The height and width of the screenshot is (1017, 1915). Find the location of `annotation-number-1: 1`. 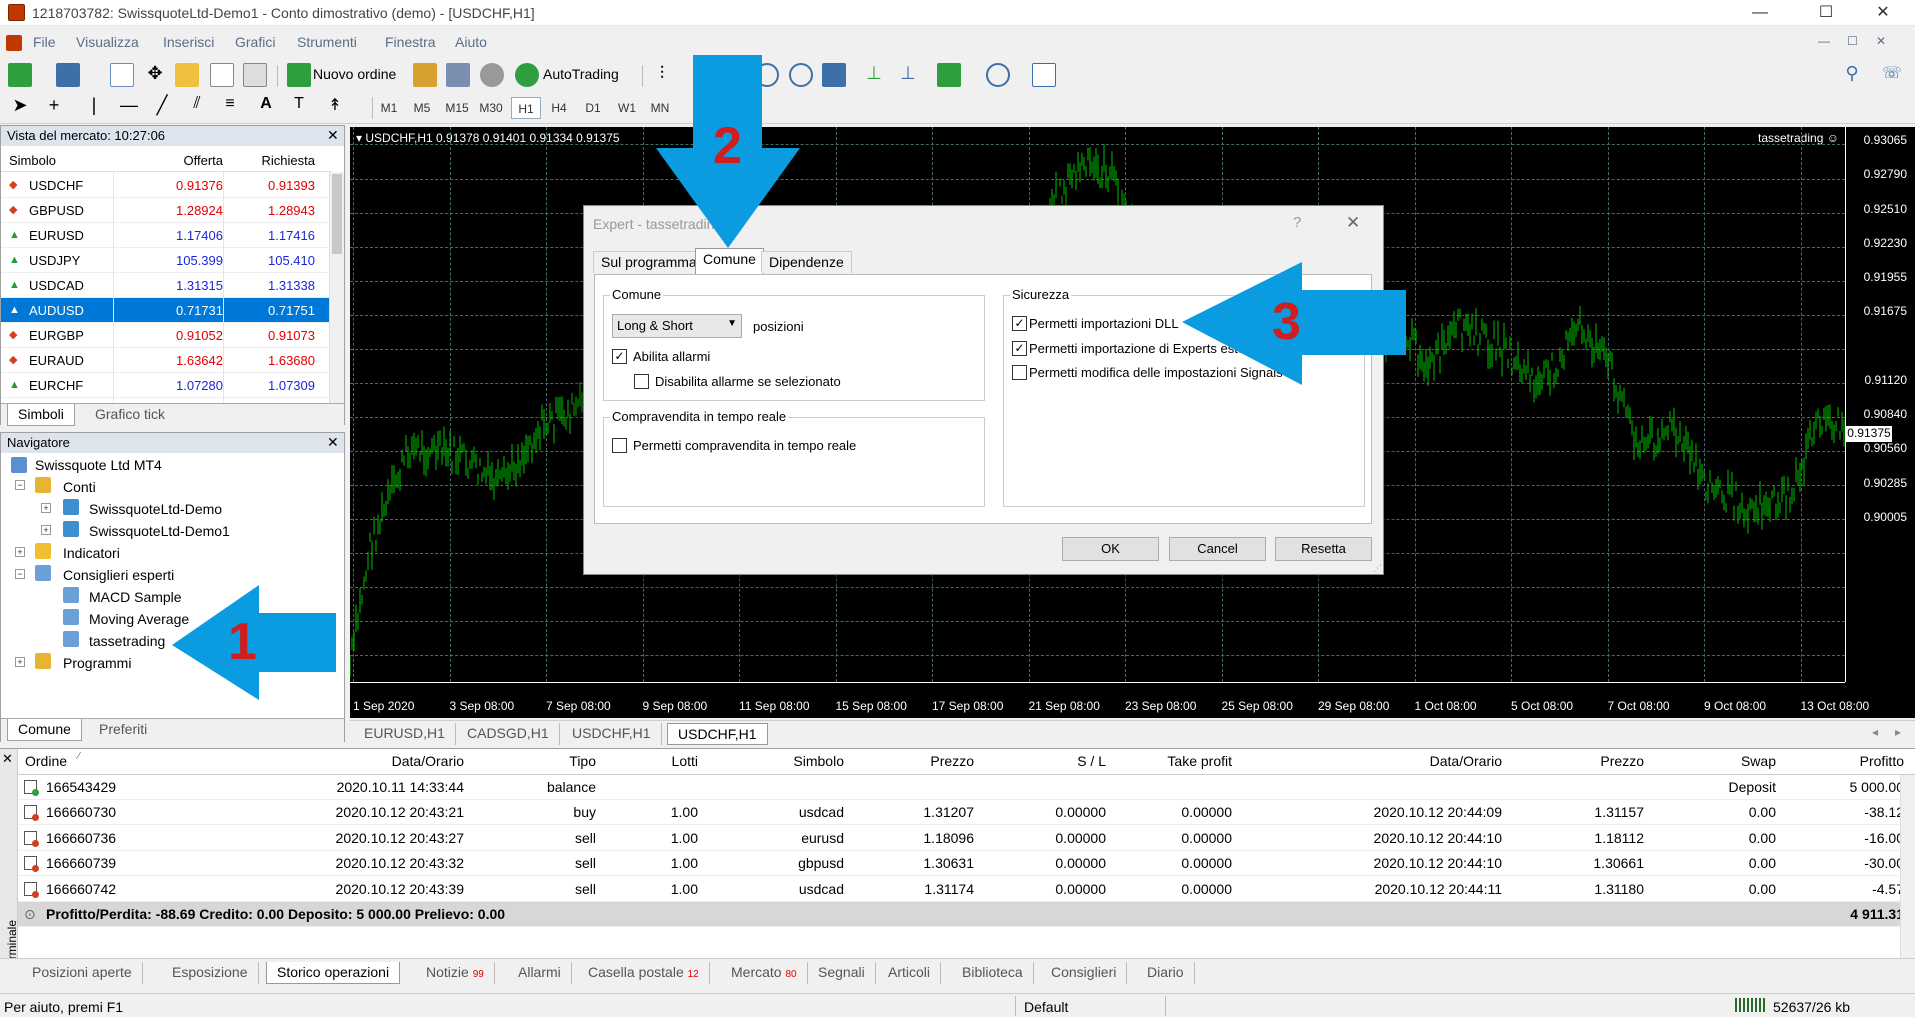

annotation-number-1: 1 is located at coordinates (242, 642).